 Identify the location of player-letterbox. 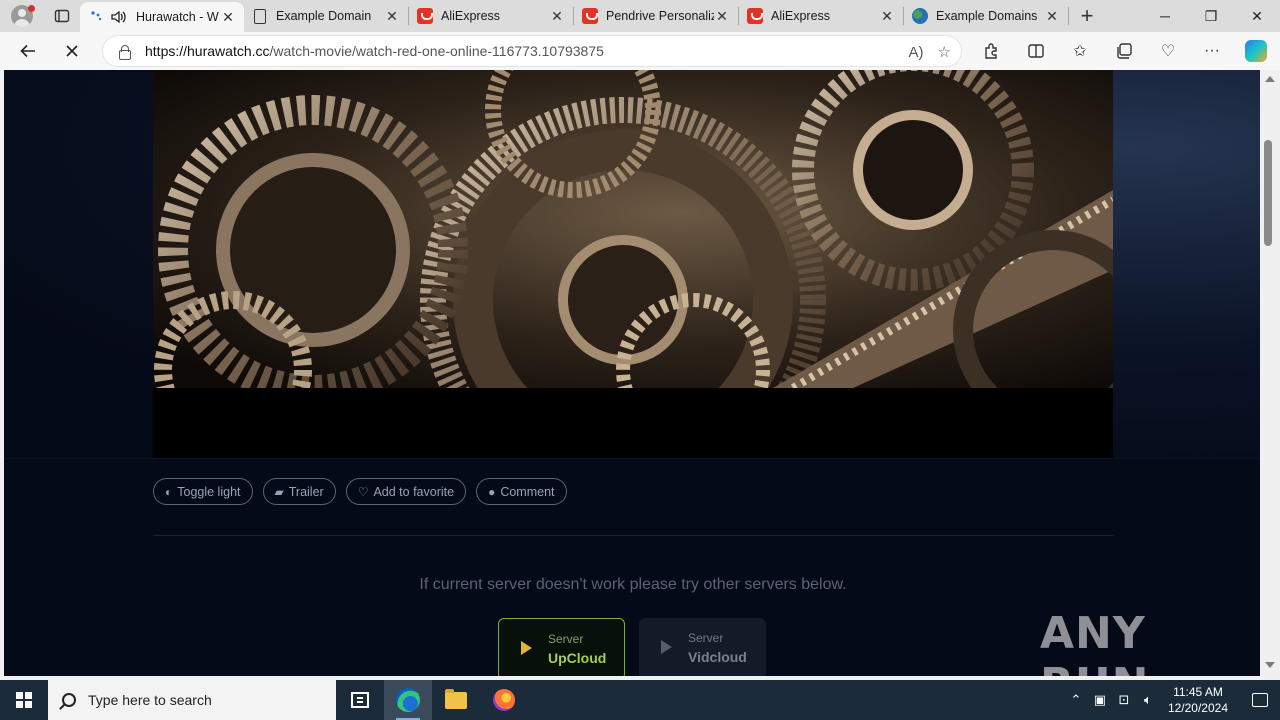
(633, 423).